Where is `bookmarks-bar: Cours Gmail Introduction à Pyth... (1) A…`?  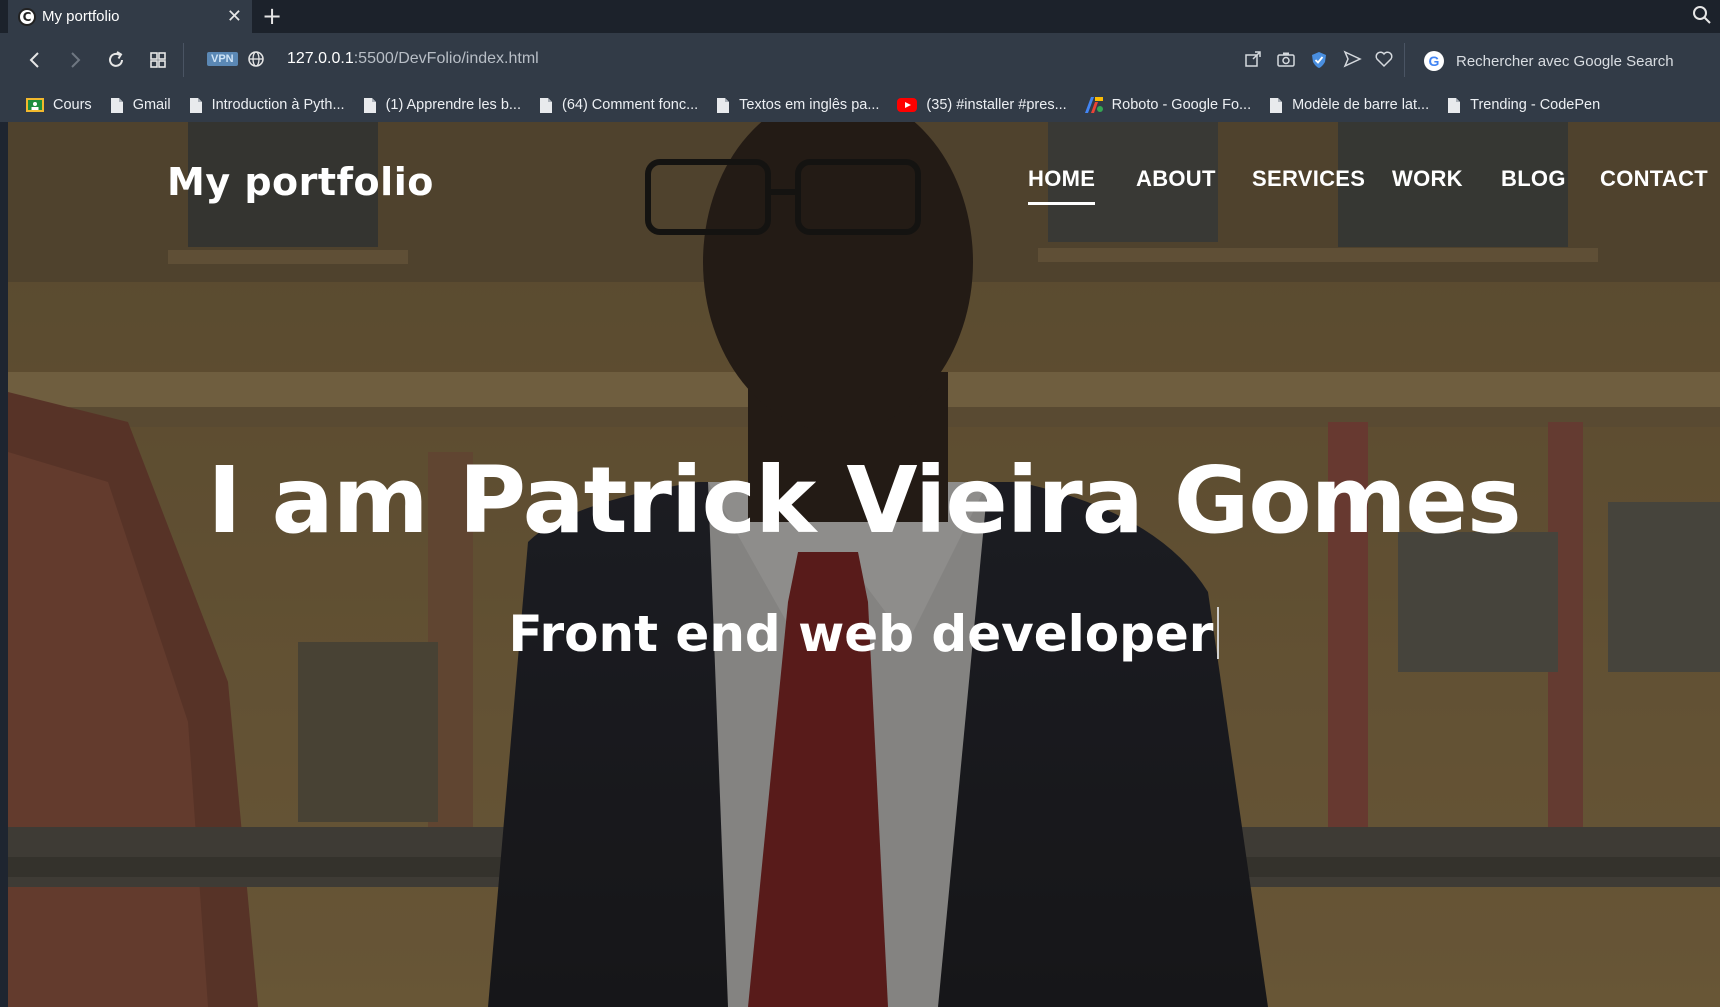
bookmarks-bar: Cours Gmail Introduction à Pyth... (1) A… is located at coordinates (860, 105).